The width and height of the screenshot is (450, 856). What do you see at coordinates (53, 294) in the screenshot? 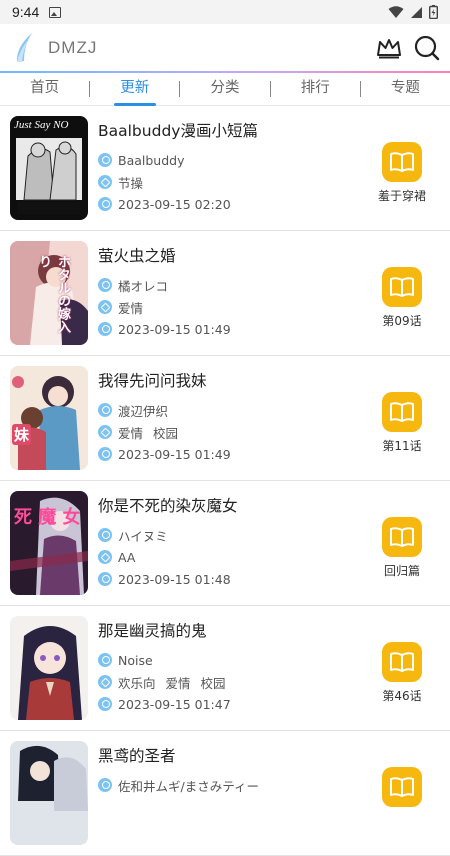
I see `cover-title-text: ホタルの嫁入り` at bounding box center [53, 294].